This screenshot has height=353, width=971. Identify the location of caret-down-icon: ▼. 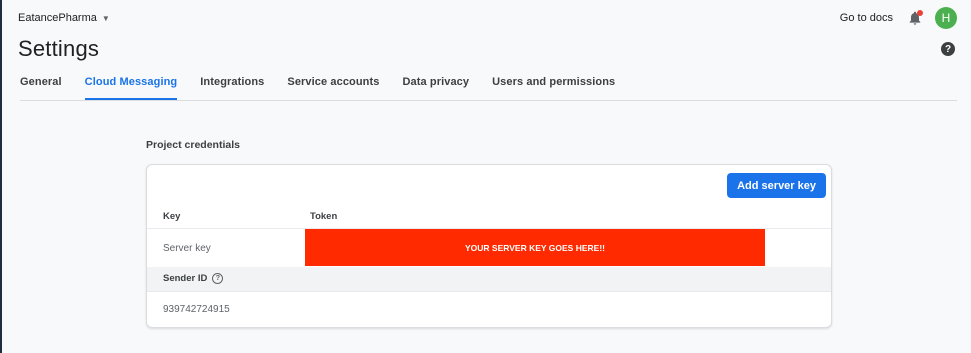
(105, 18).